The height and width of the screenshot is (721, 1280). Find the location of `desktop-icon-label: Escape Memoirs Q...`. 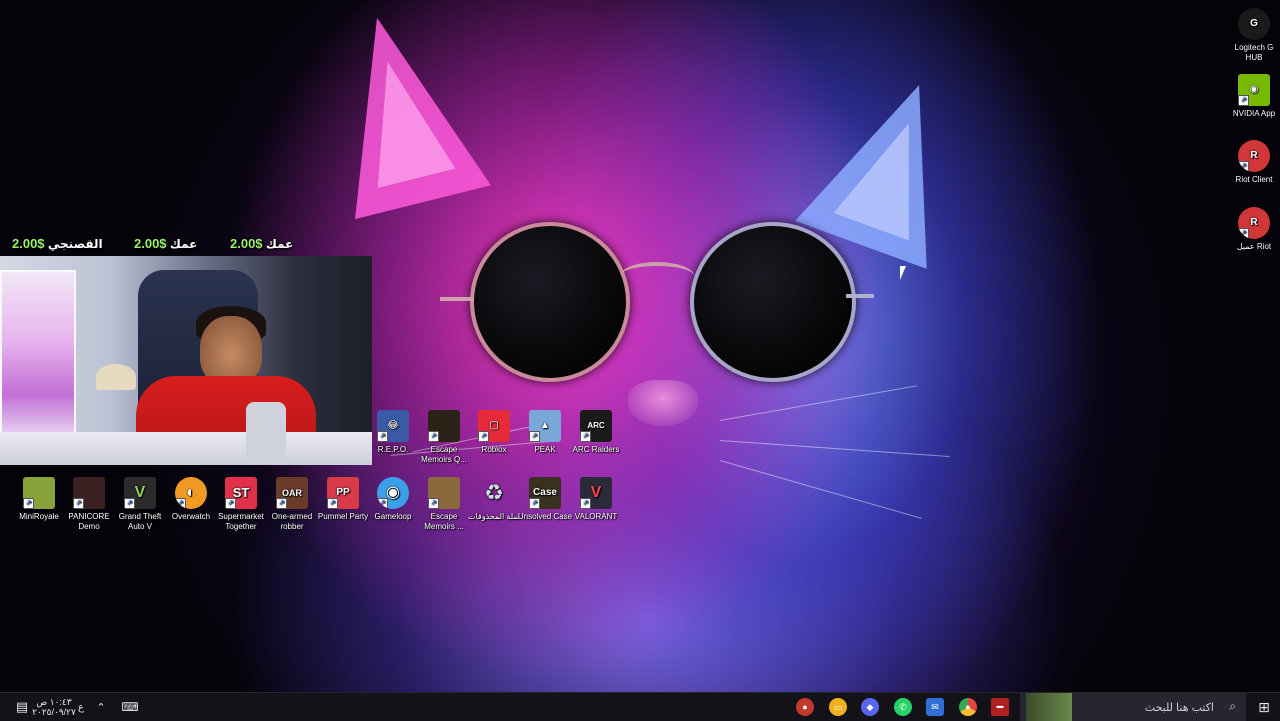

desktop-icon-label: Escape Memoirs Q... is located at coordinates (444, 454).